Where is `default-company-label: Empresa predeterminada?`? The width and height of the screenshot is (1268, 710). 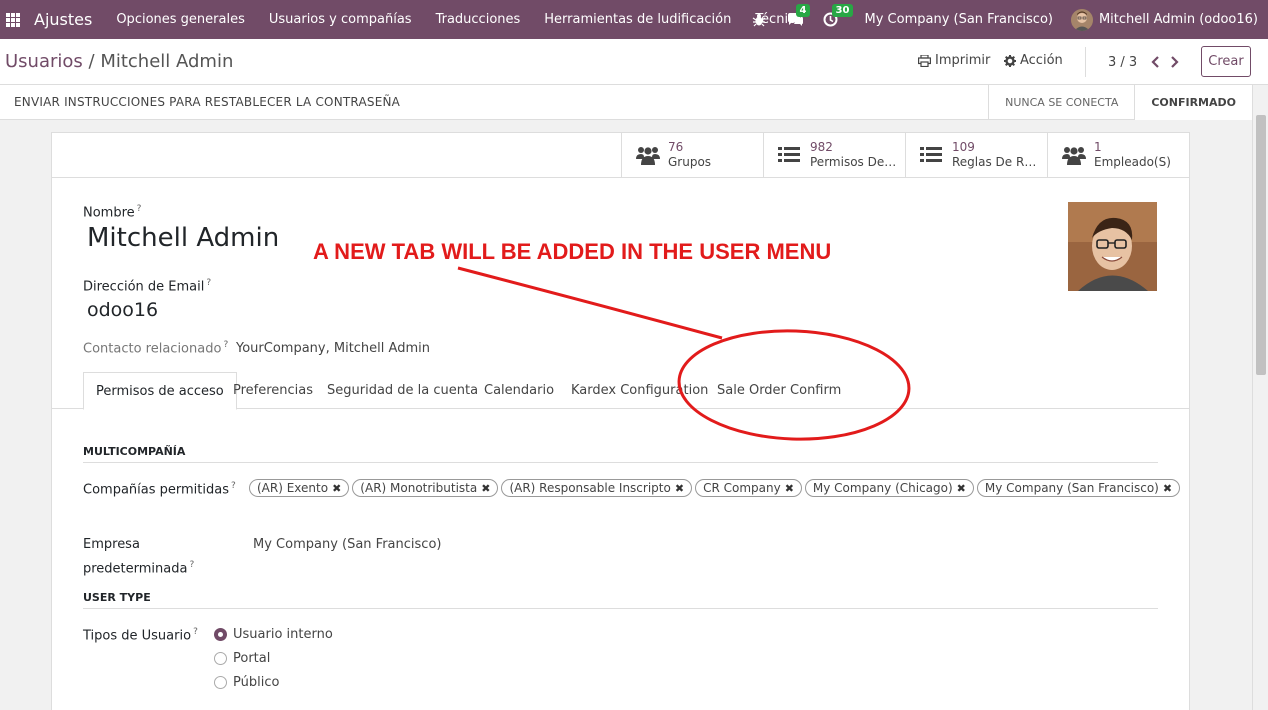
default-company-label: Empresa predeterminada? is located at coordinates (138, 557).